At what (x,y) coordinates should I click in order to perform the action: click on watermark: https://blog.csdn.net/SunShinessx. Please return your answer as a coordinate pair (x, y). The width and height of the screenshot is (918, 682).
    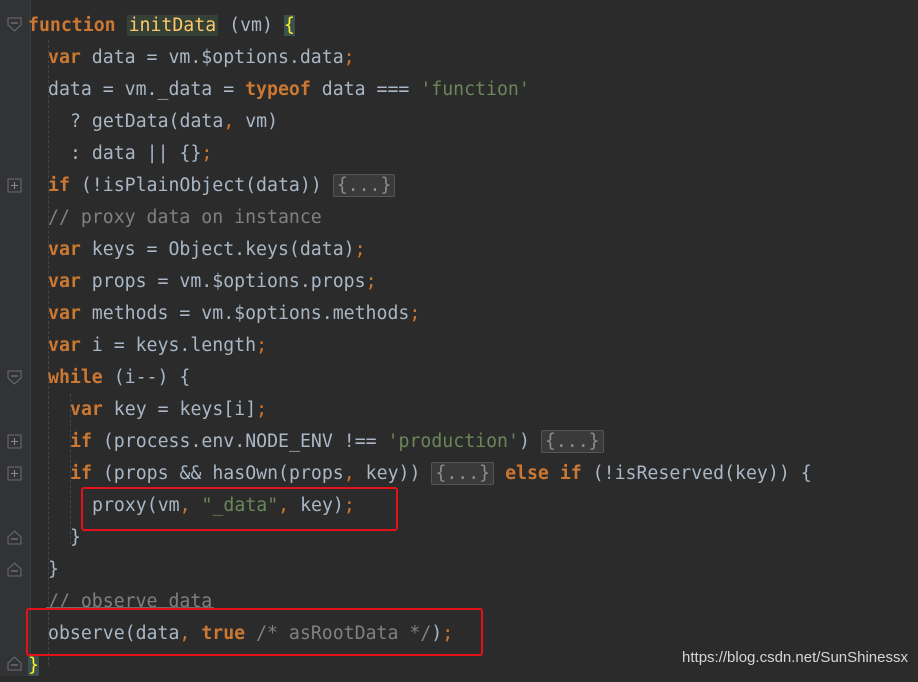
    Looking at the image, I should click on (795, 657).